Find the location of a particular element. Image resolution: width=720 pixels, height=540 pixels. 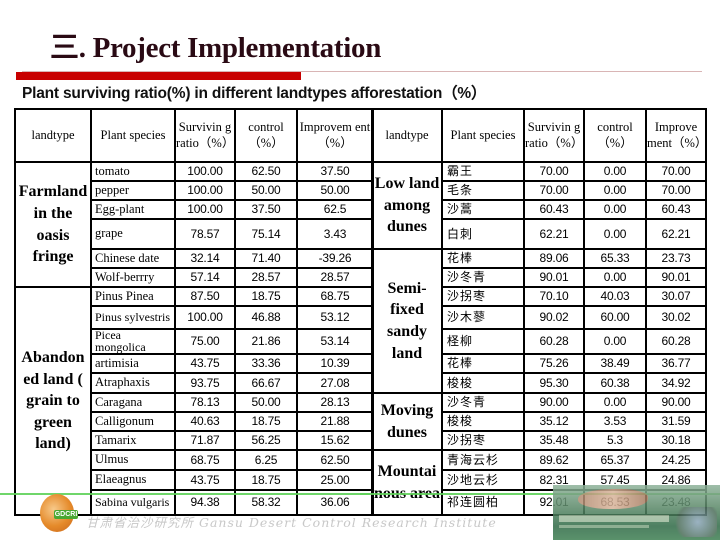

improvement-cell: 30.18 is located at coordinates (676, 440).